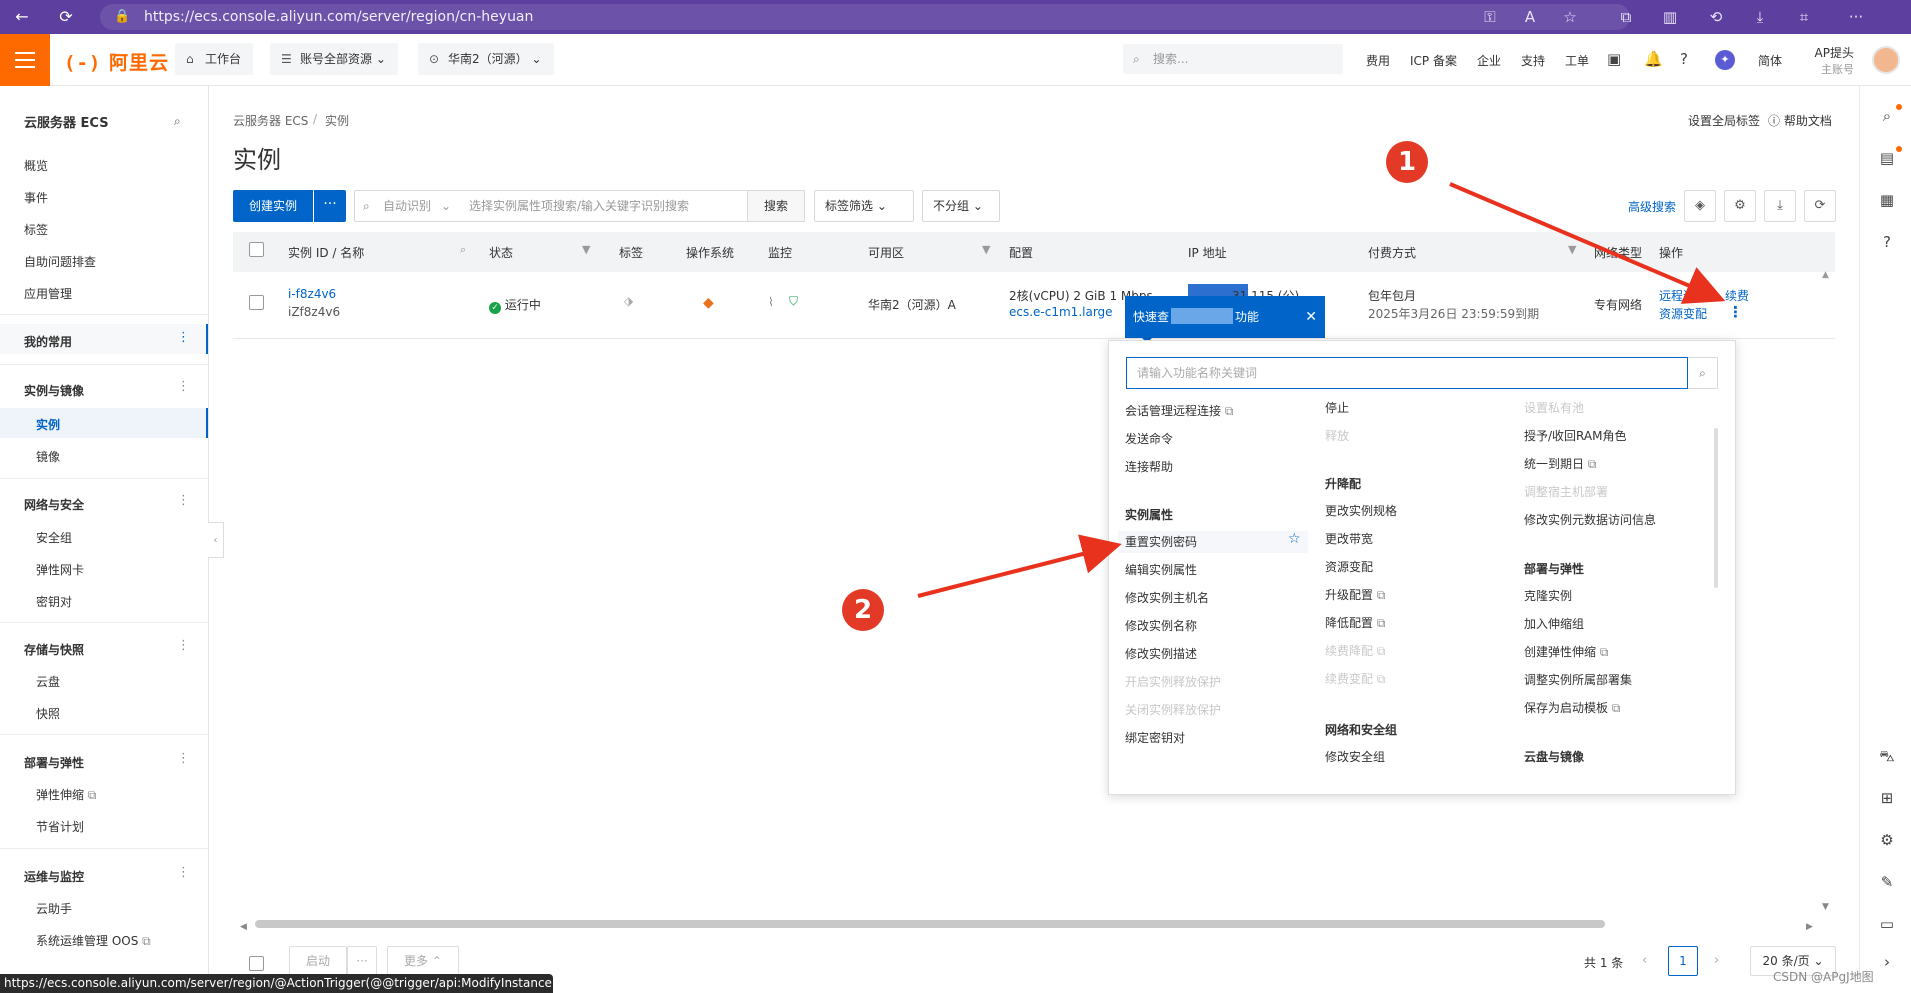 The height and width of the screenshot is (993, 1911). I want to click on next-page-icon: ›, so click(1716, 960).